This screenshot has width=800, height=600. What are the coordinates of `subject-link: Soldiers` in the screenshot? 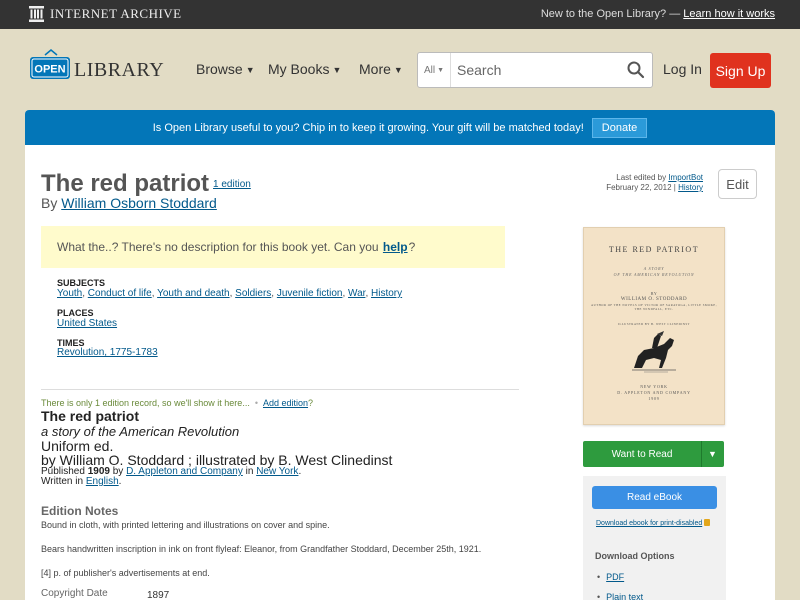 It's located at (253, 293).